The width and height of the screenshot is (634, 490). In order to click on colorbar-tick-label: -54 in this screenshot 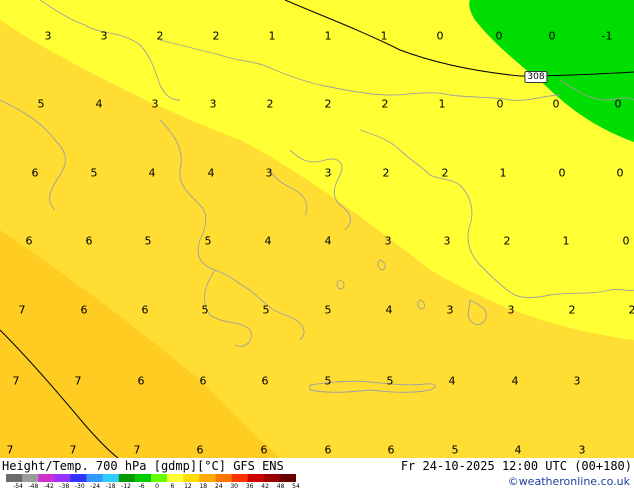, I will do `click(18, 486)`.